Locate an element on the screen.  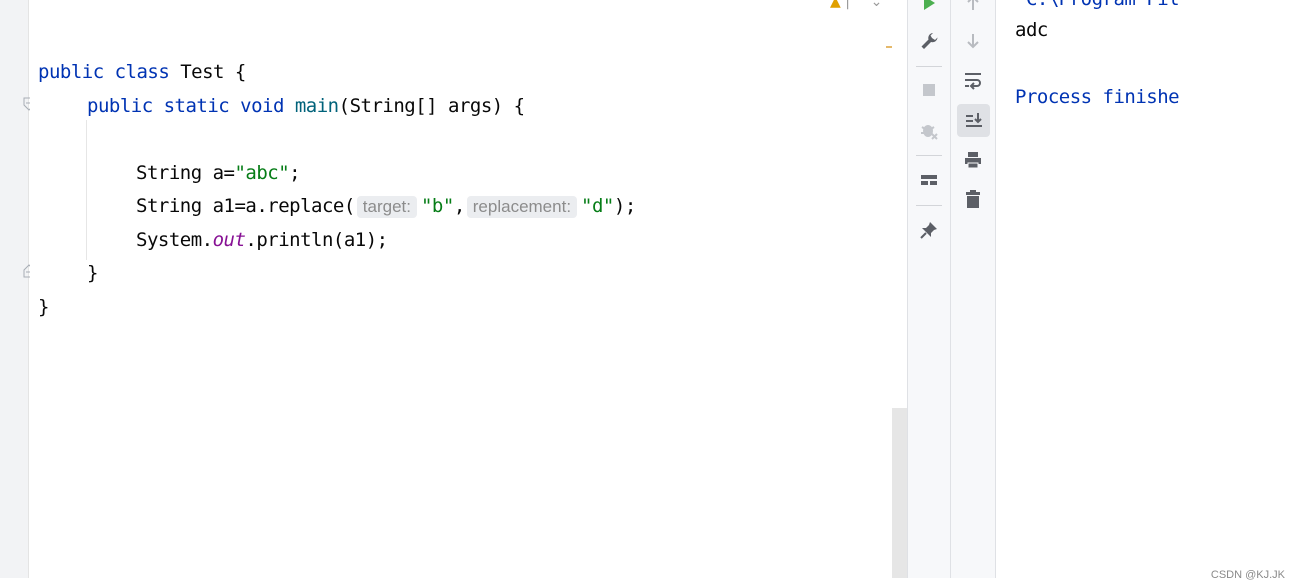
code-token: .println(a1); is located at coordinates (316, 240).